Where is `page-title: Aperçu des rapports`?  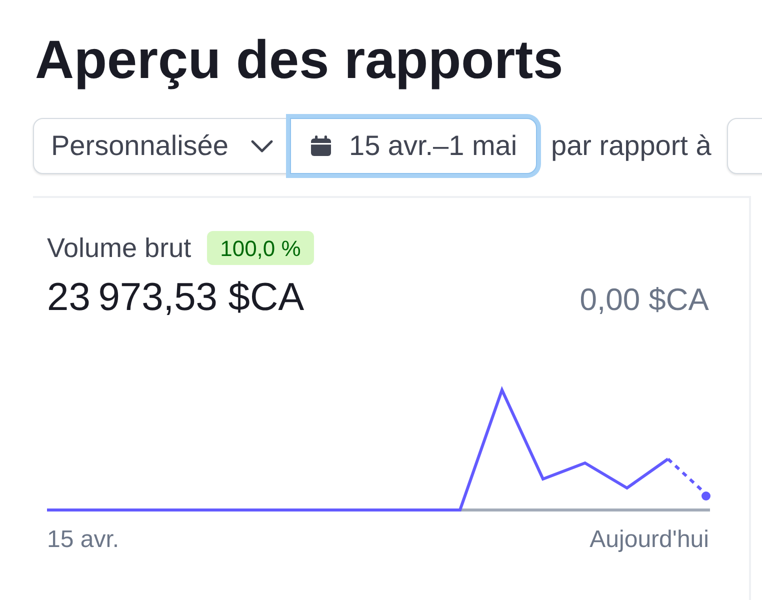 page-title: Aperçu des rapports is located at coordinates (299, 60).